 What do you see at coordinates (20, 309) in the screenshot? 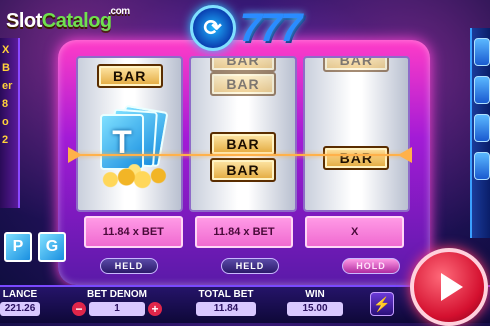
I see `balance-value: 221.26` at bounding box center [20, 309].